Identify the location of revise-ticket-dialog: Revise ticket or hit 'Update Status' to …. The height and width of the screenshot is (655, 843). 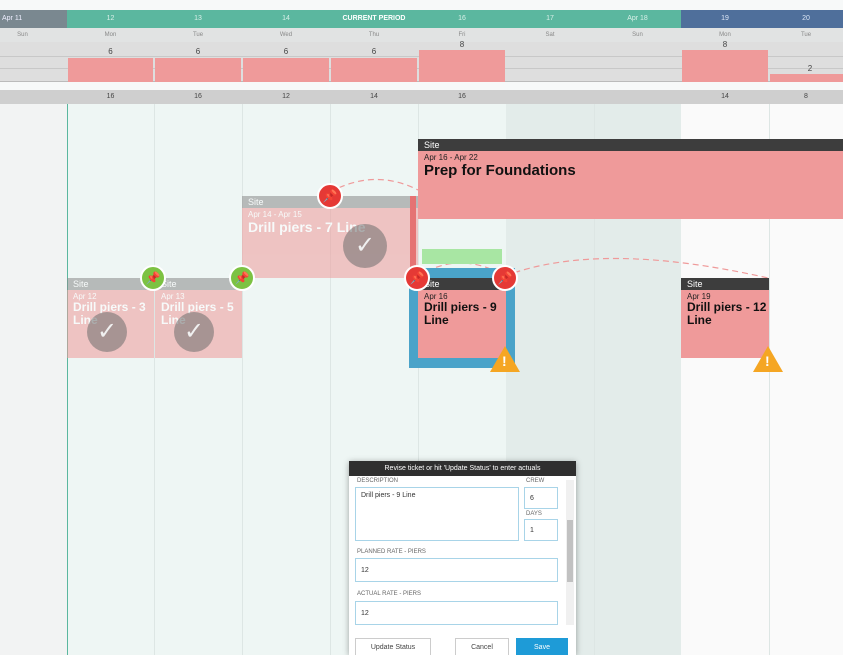
(462, 558).